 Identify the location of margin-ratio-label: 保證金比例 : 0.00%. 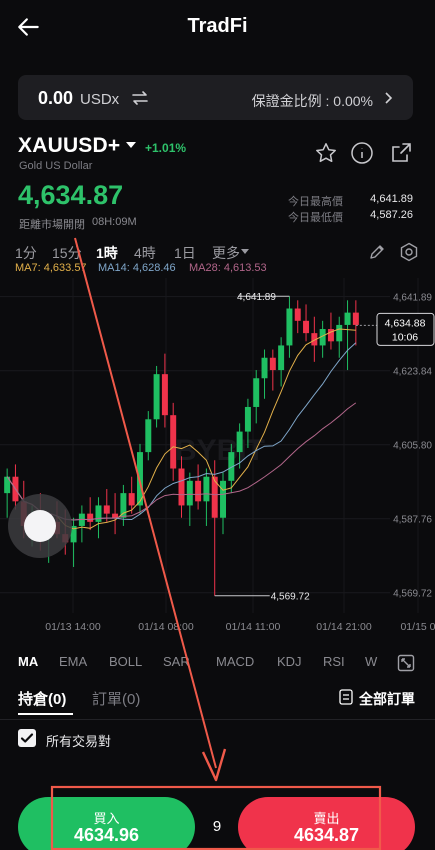
(312, 101).